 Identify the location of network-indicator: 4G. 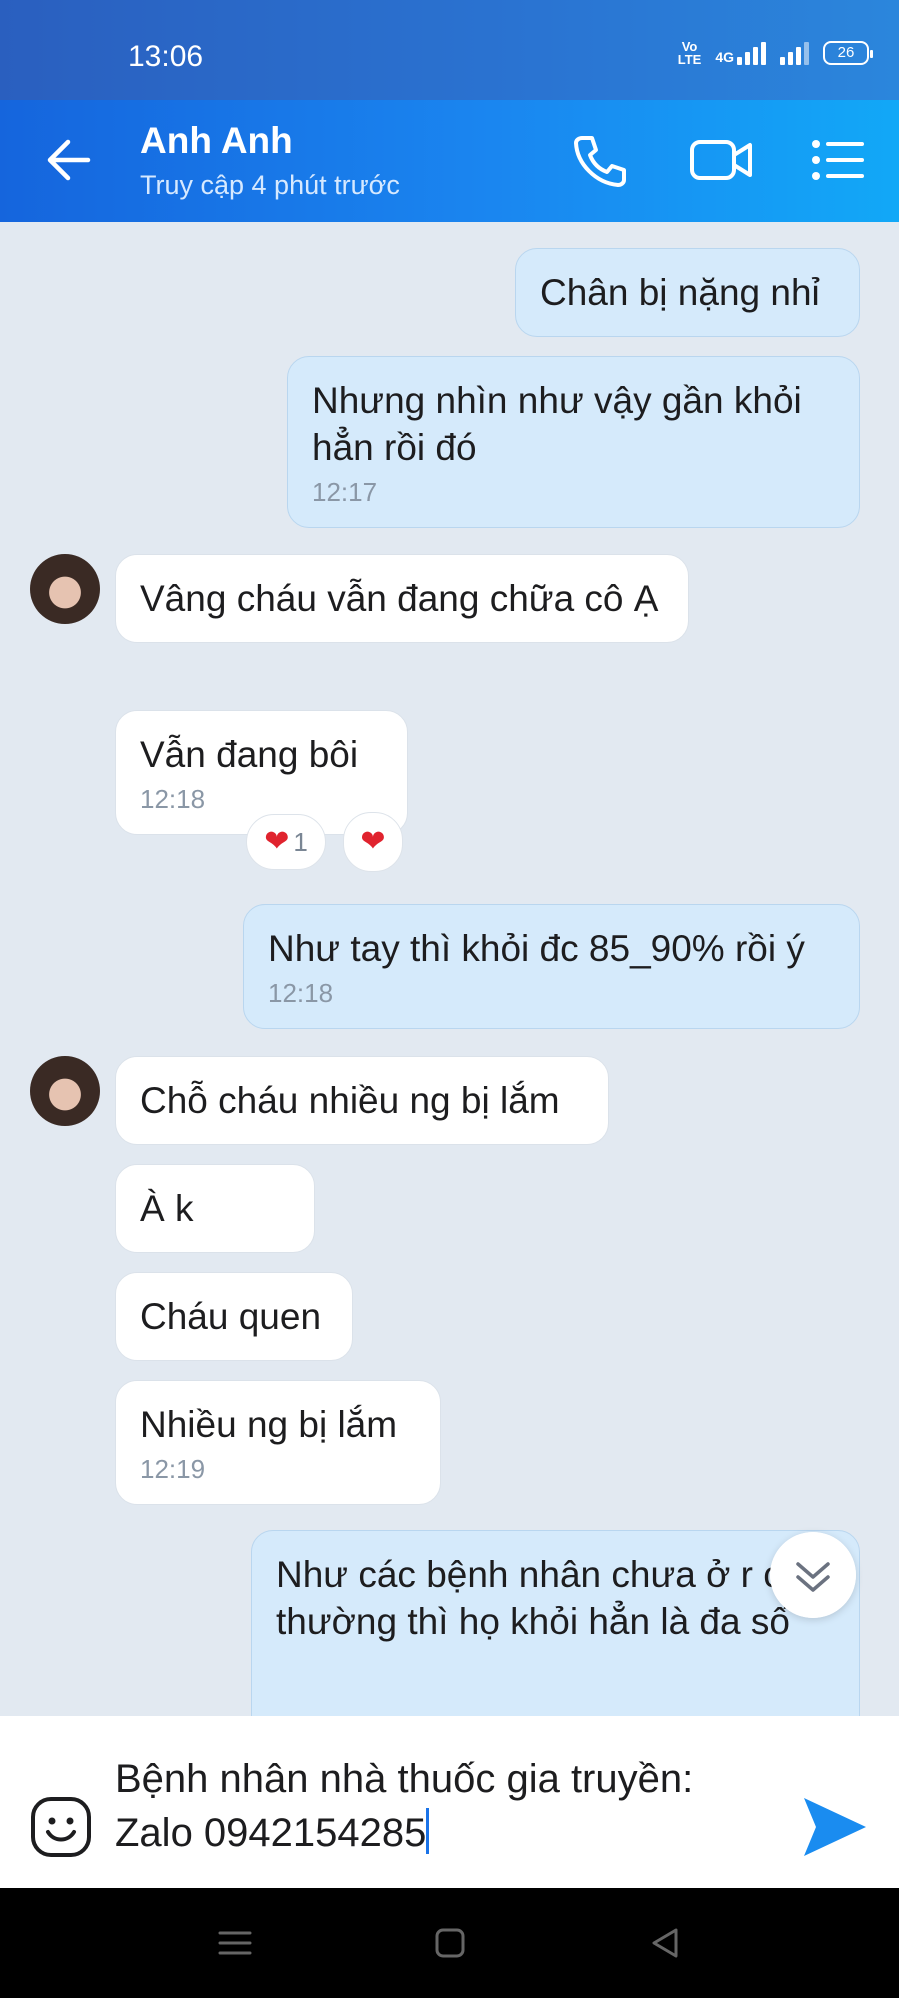
(740, 53).